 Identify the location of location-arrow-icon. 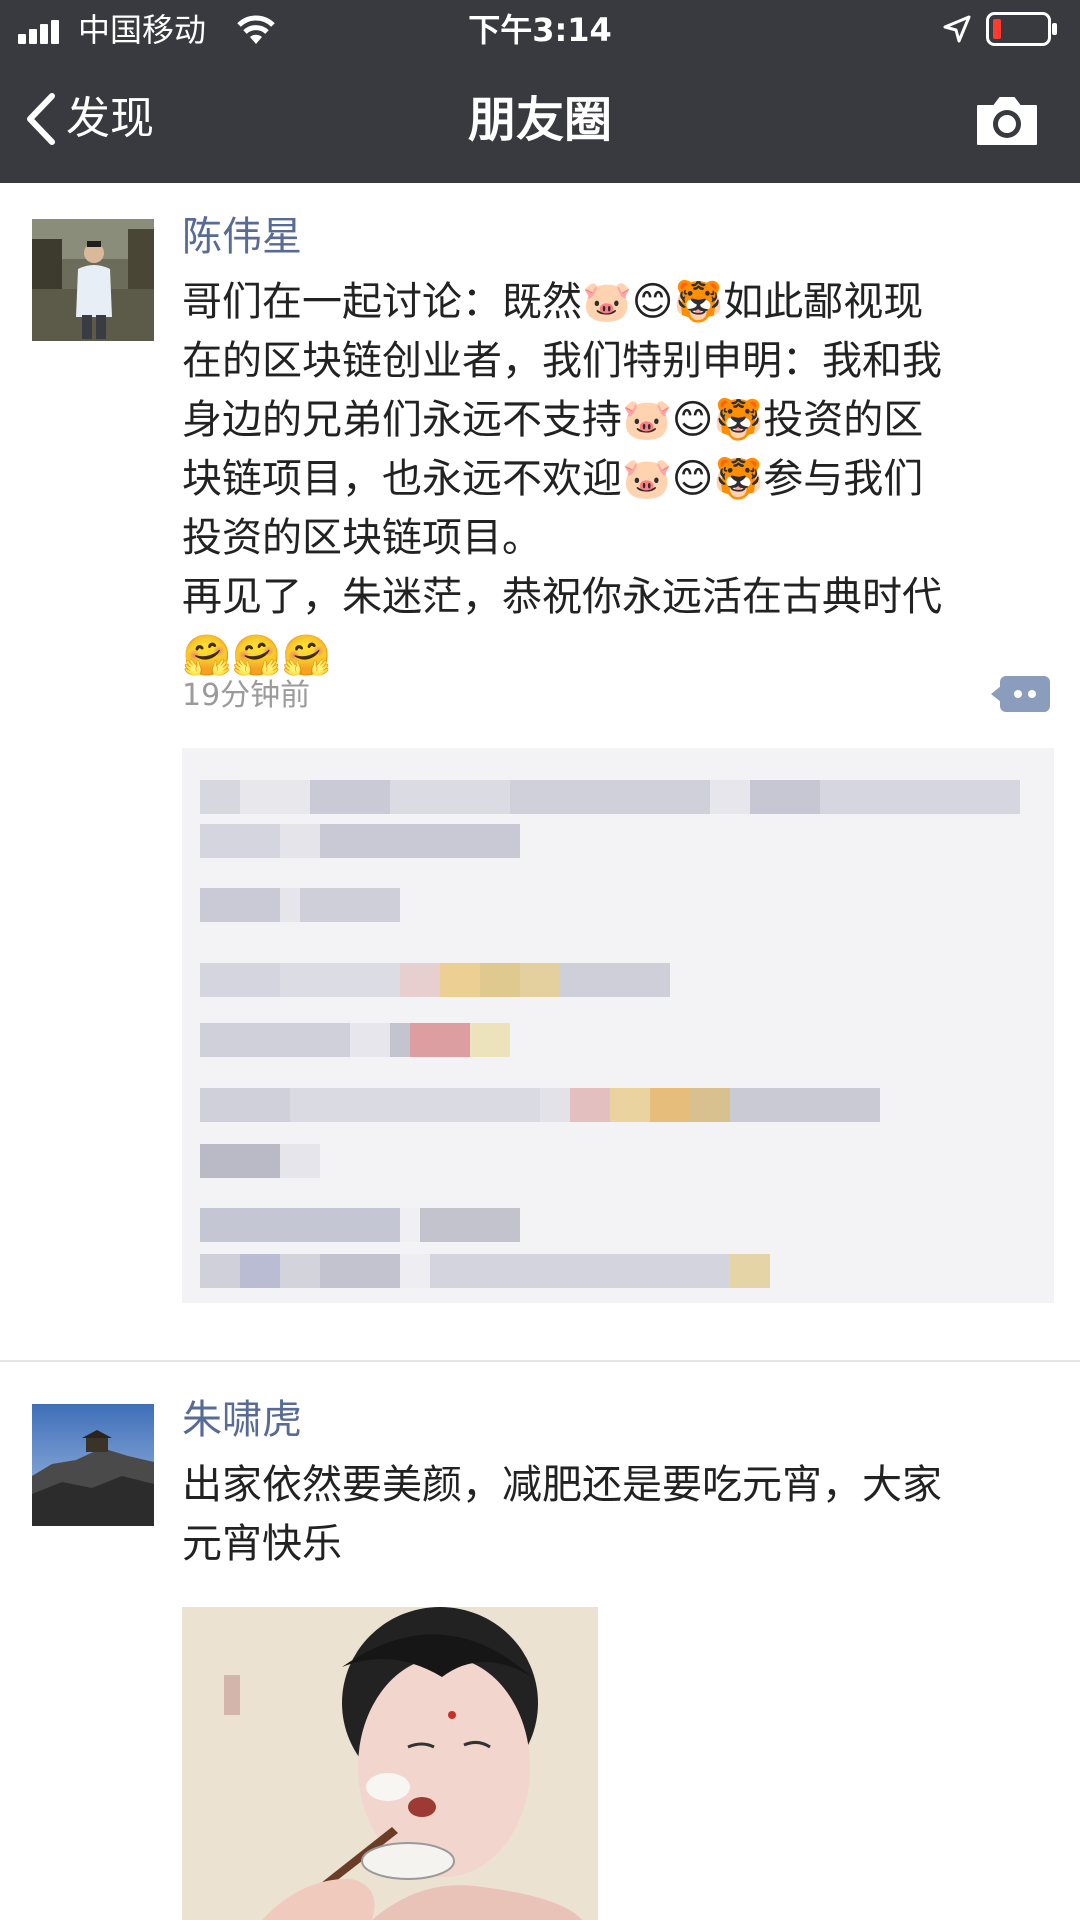
(957, 29).